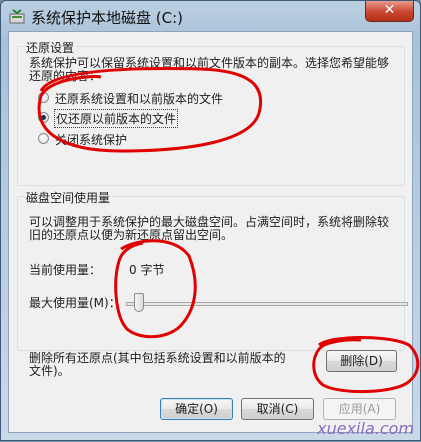 This screenshot has width=421, height=442. Describe the element at coordinates (91, 140) in the screenshot. I see `radio-label: 关闭系统保护` at that location.